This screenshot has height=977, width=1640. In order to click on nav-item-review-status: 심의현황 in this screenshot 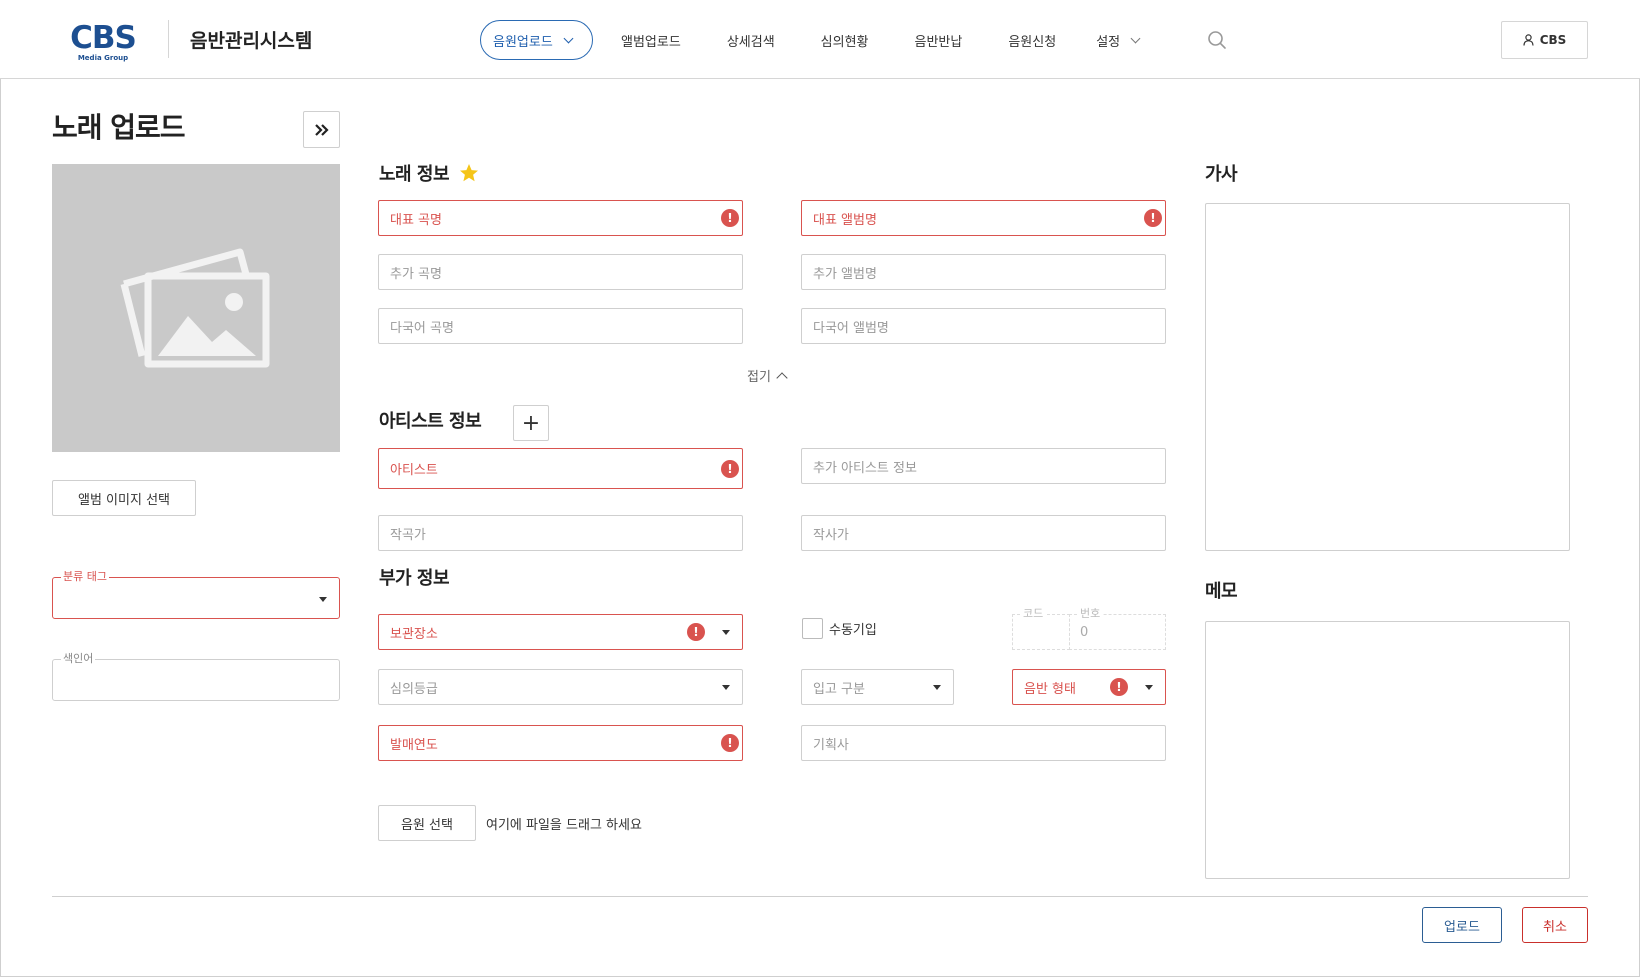, I will do `click(845, 40)`.